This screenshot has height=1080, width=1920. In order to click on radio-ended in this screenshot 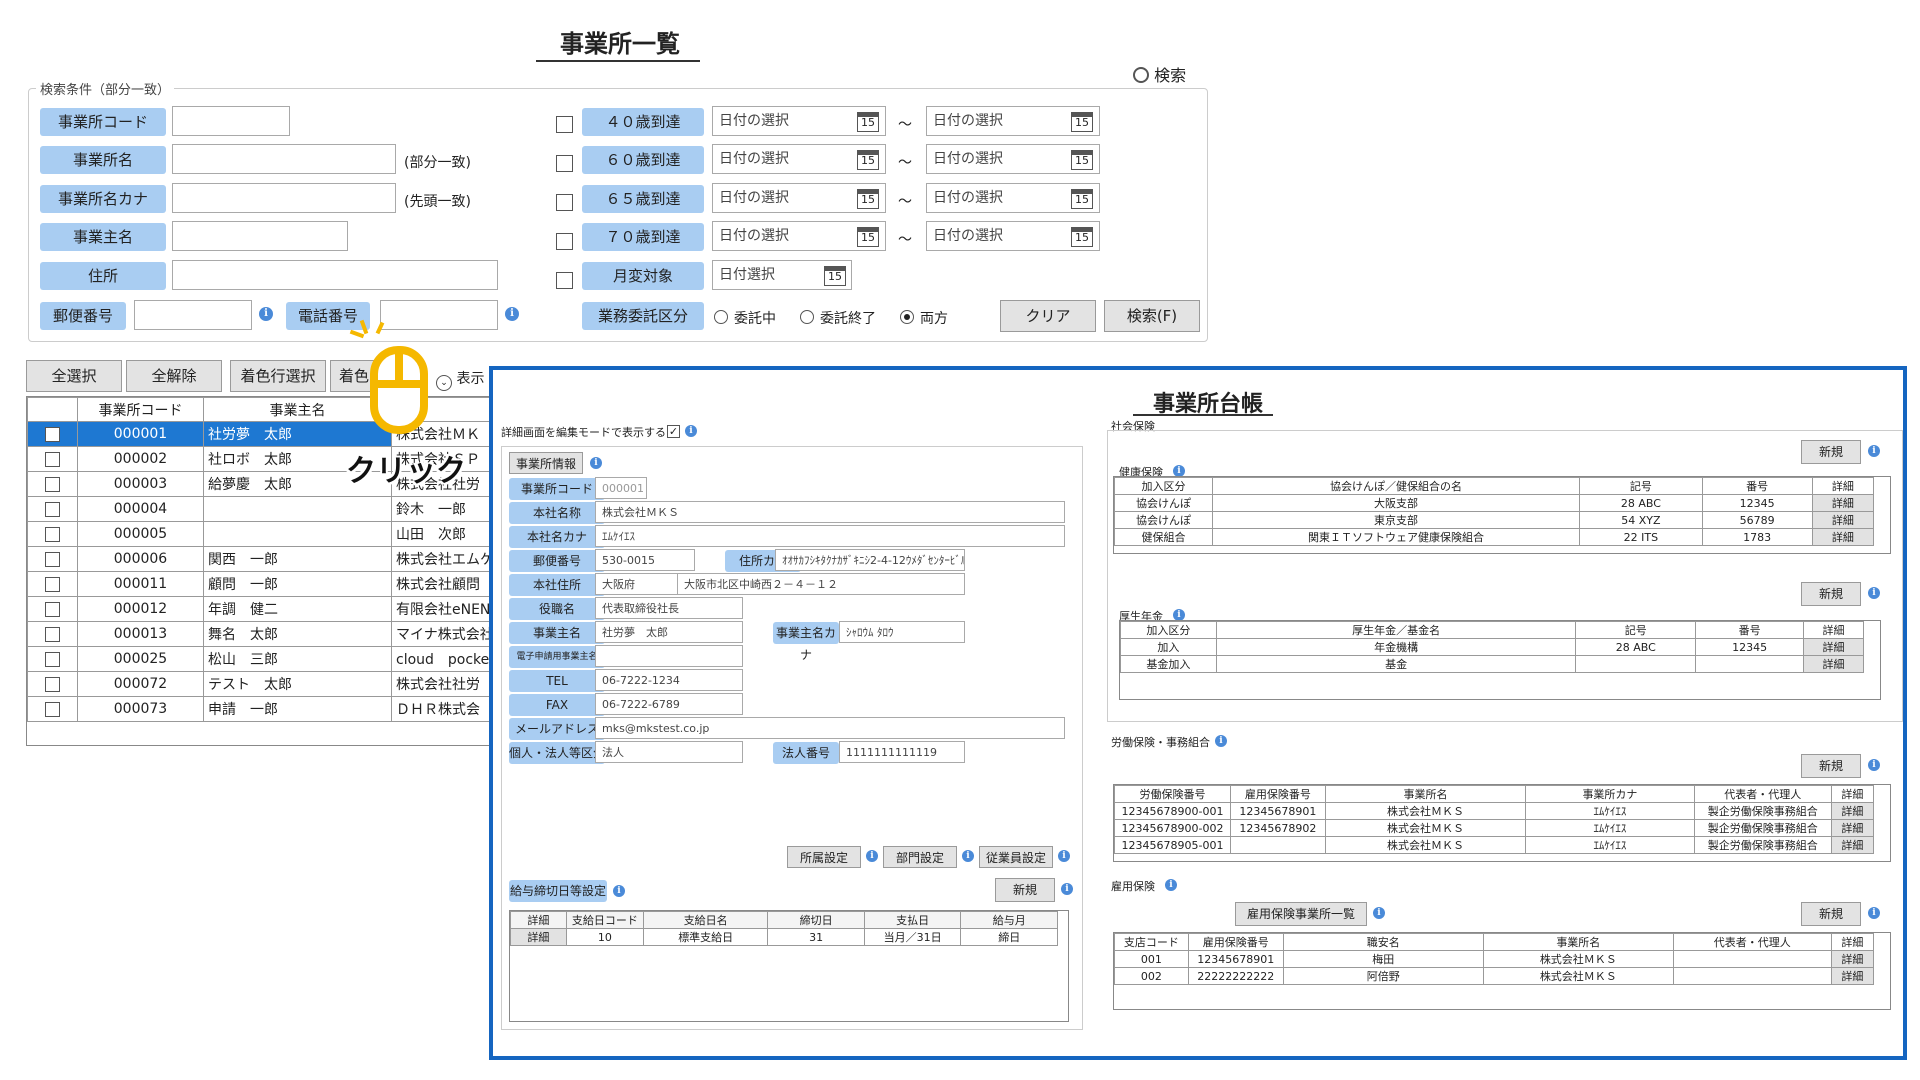, I will do `click(807, 317)`.